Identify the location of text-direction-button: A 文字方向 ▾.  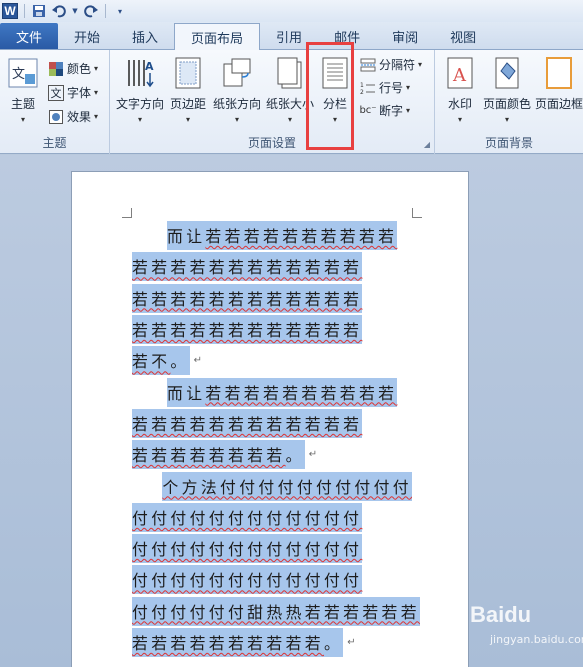
(140, 90).